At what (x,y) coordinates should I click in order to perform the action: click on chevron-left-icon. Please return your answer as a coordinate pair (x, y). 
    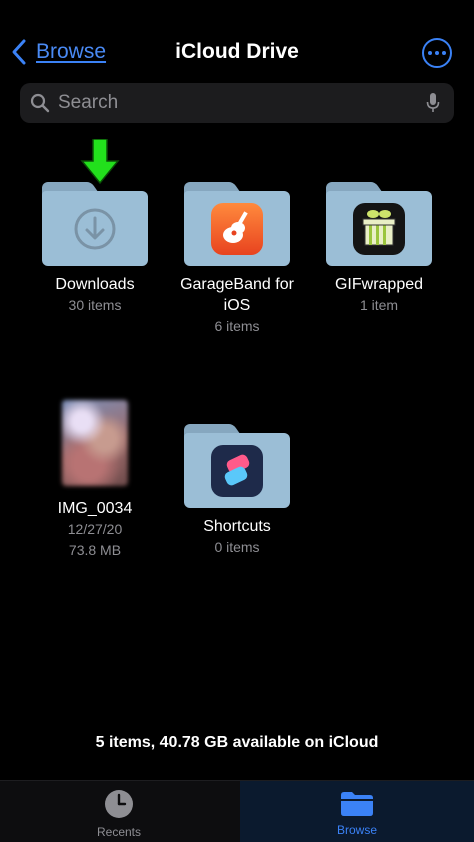
    Looking at the image, I should click on (19, 52).